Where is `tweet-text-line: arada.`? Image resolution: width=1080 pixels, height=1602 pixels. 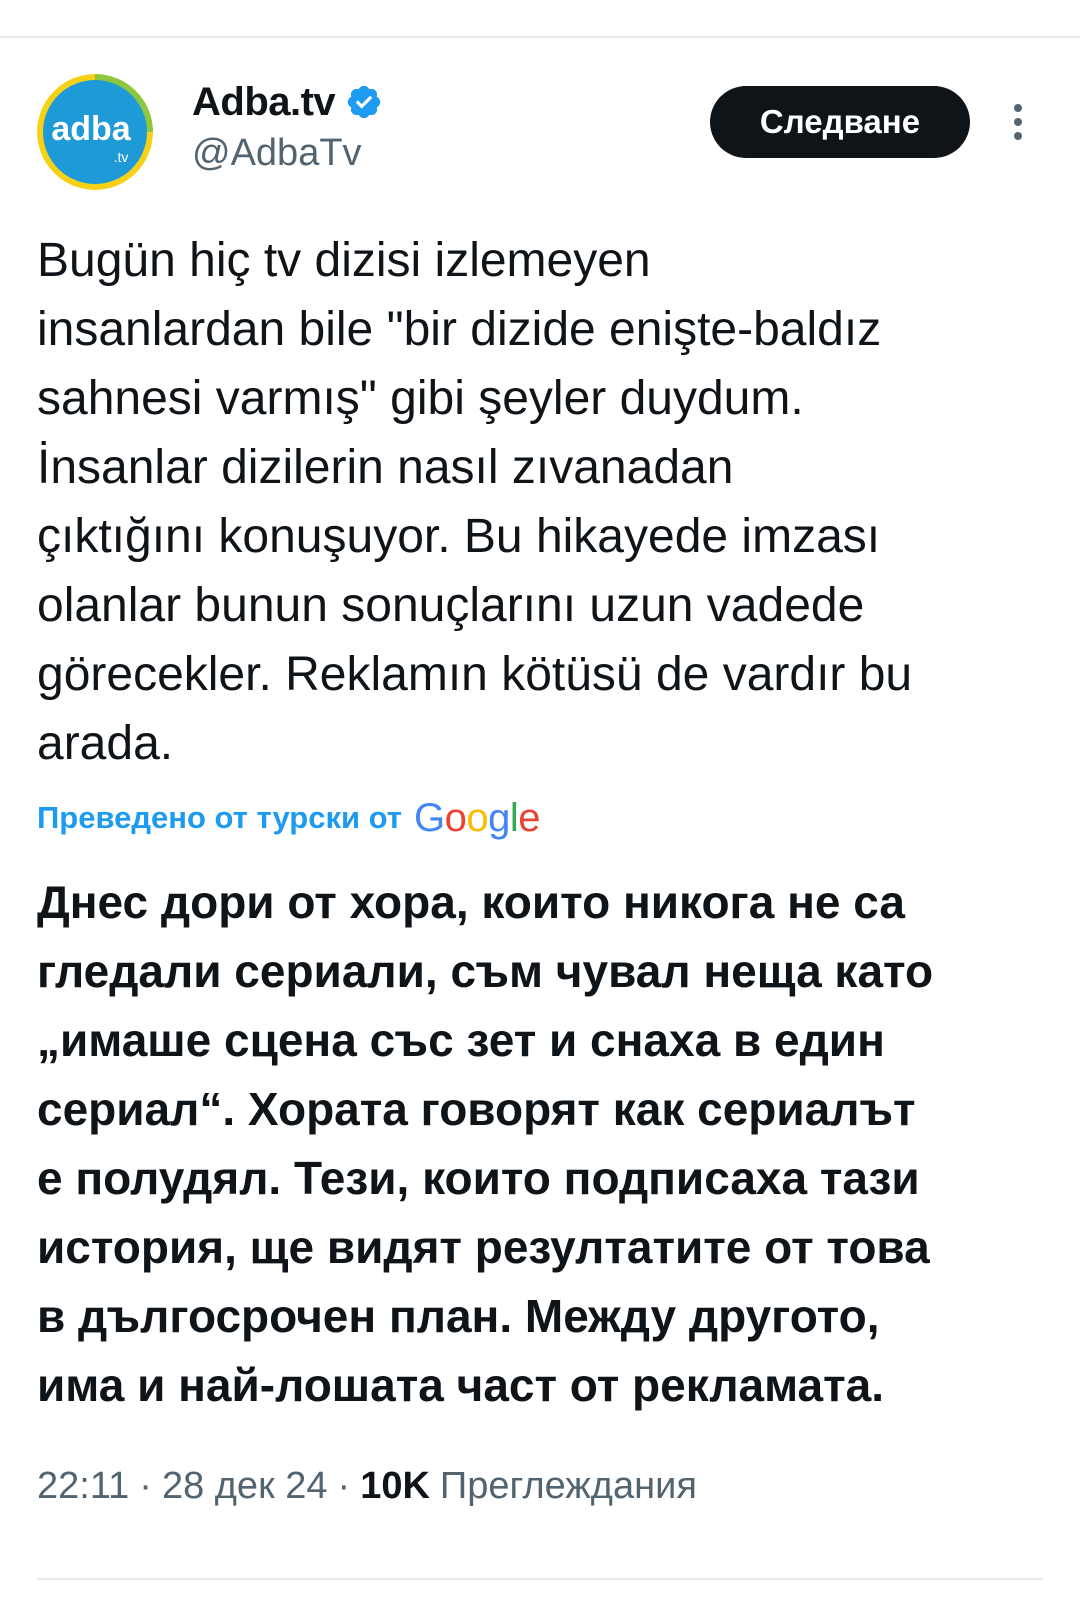
tweet-text-line: arada. is located at coordinates (105, 743).